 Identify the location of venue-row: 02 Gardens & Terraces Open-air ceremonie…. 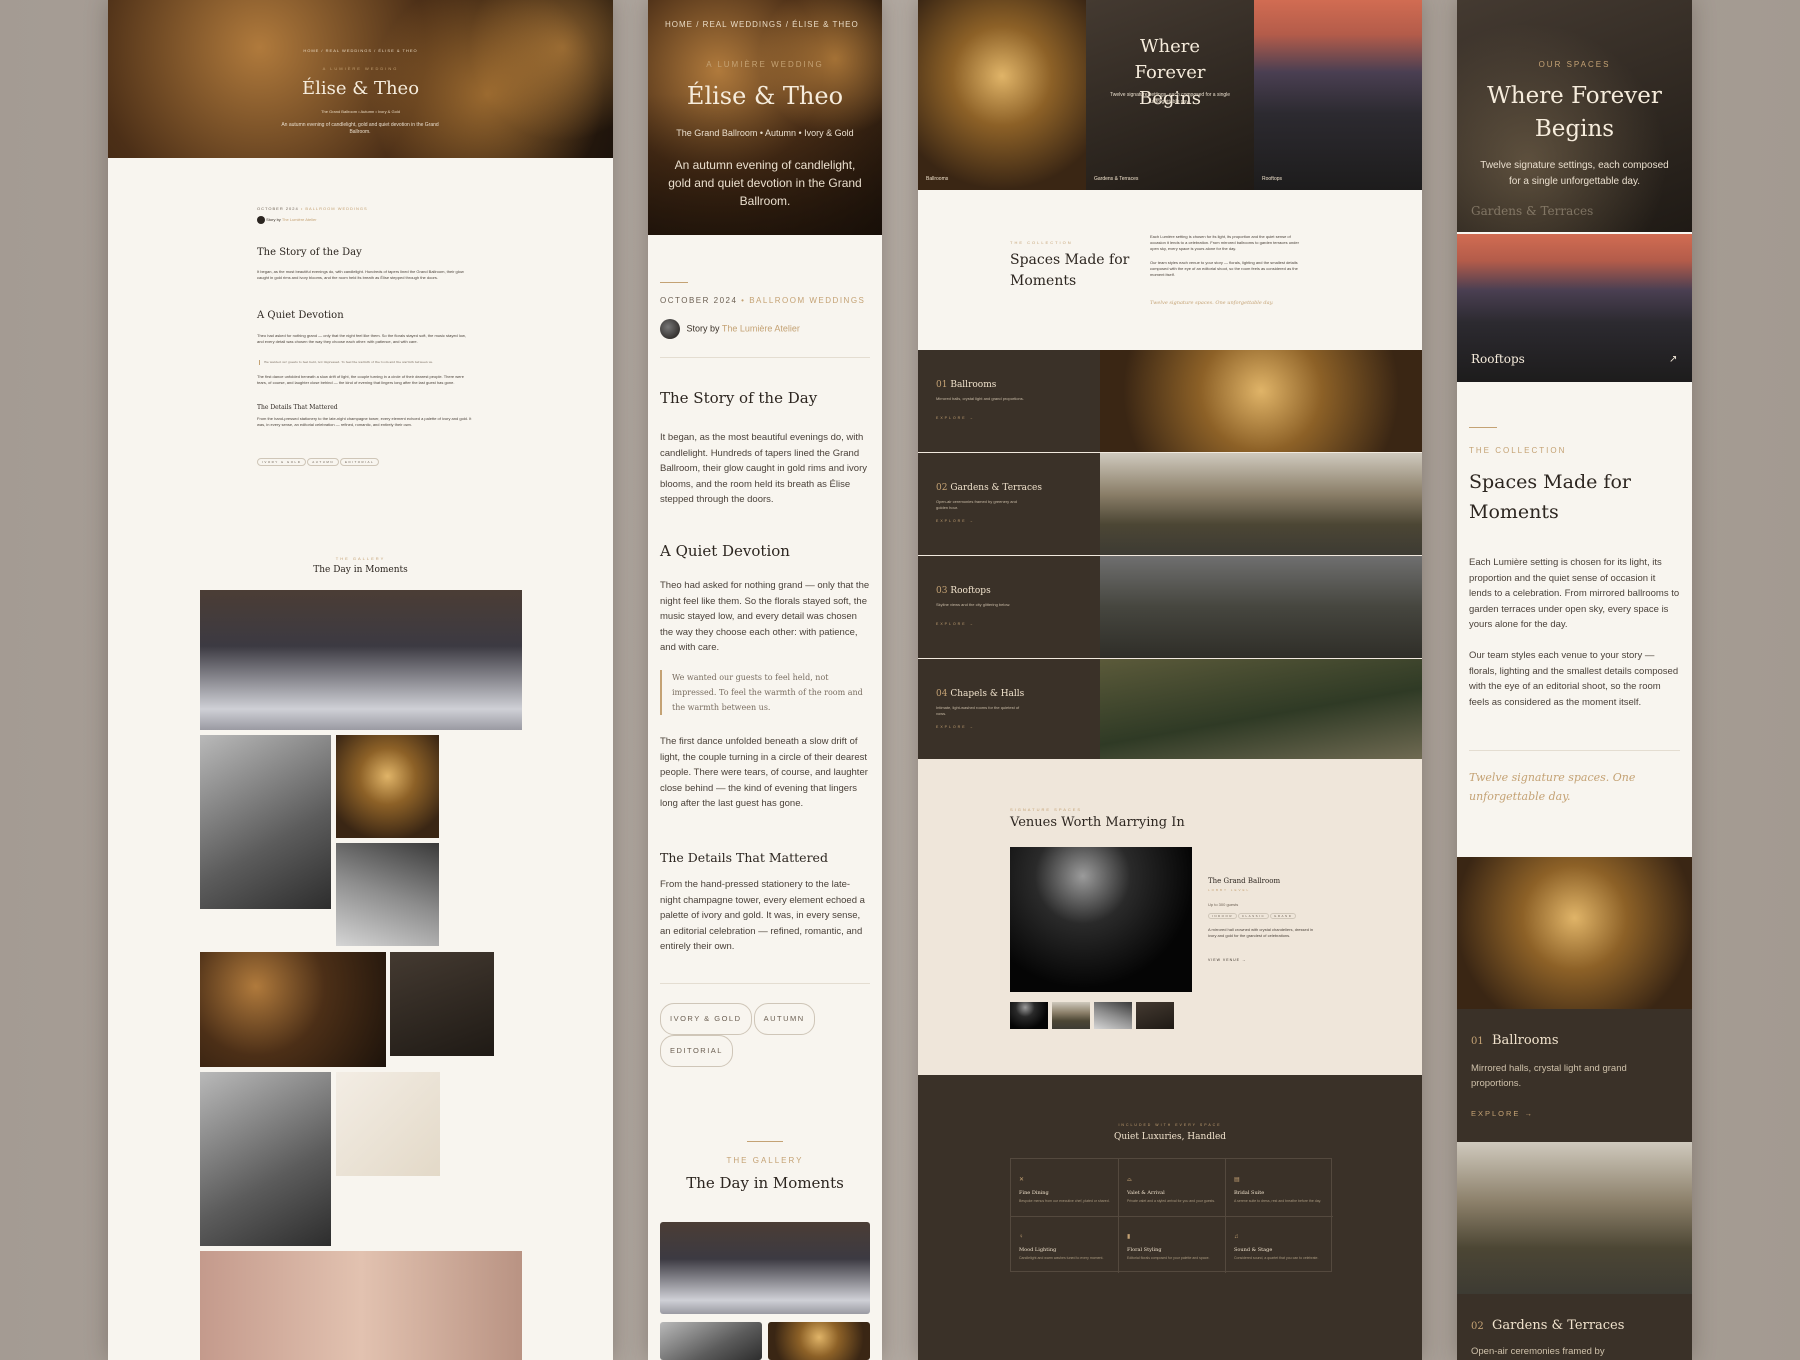
(1170, 504).